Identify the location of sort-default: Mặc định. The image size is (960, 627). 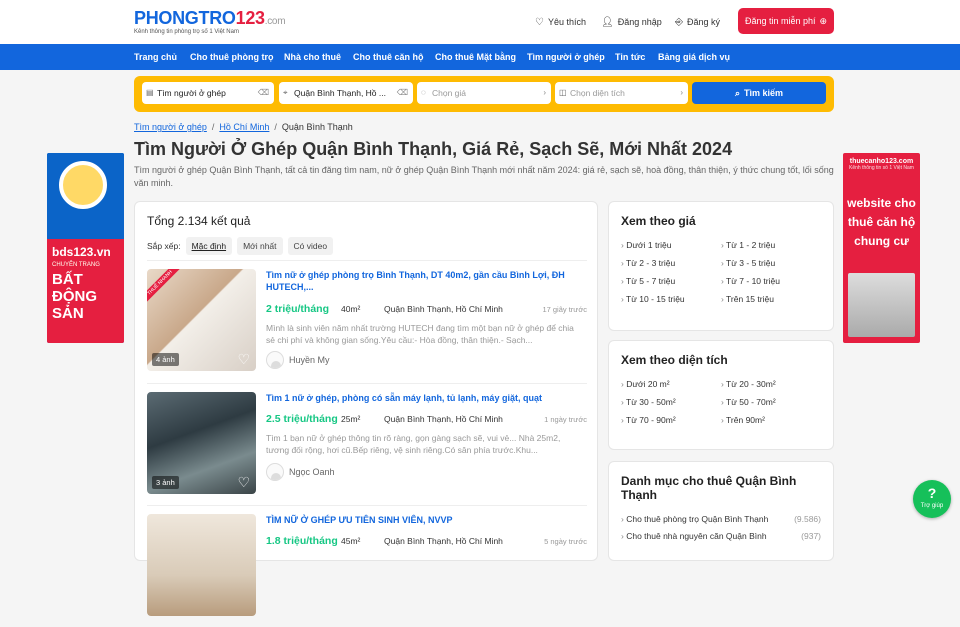
(209, 246).